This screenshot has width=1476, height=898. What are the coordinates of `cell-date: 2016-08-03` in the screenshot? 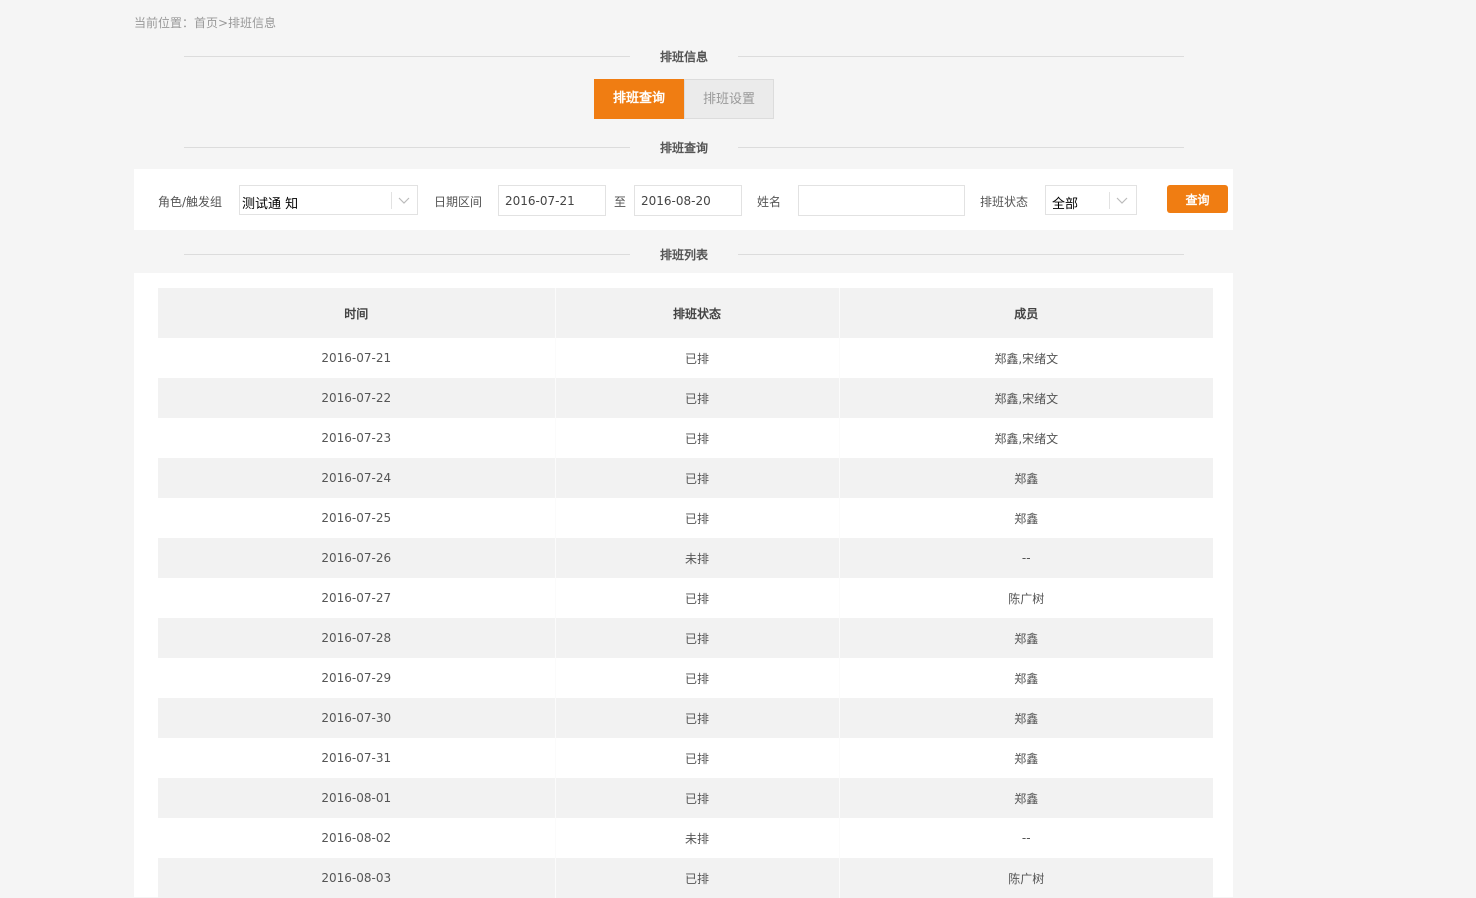 It's located at (356, 878).